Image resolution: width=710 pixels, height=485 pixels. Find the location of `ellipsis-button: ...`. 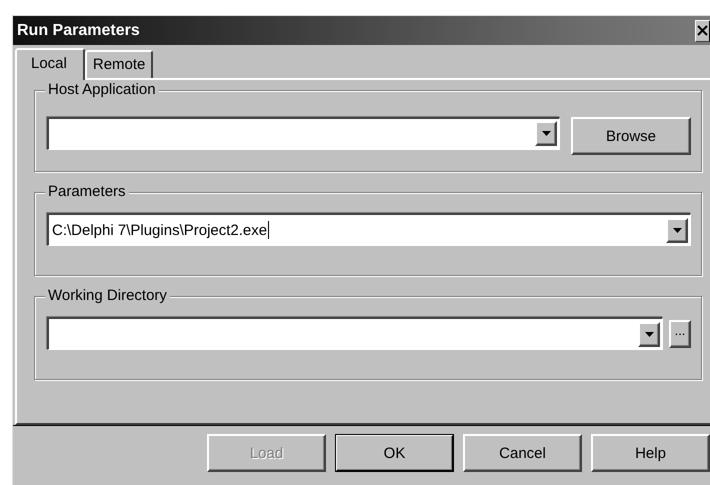

ellipsis-button: ... is located at coordinates (680, 334).